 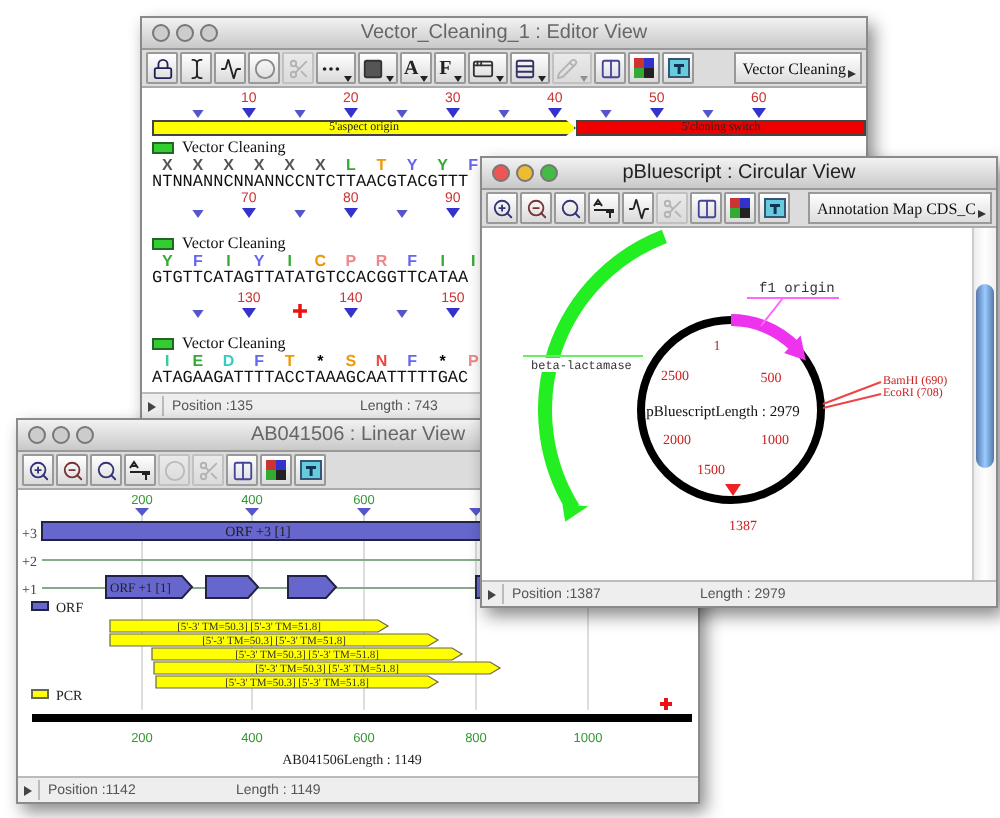 What do you see at coordinates (198, 361) in the screenshot?
I see `amino-acid: E` at bounding box center [198, 361].